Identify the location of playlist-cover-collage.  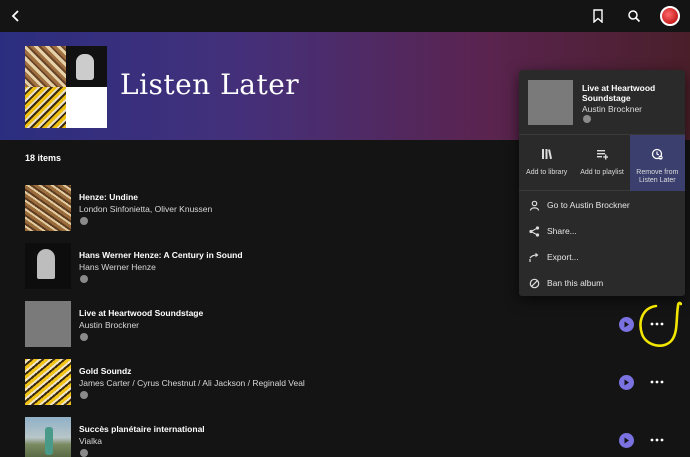
(66, 87).